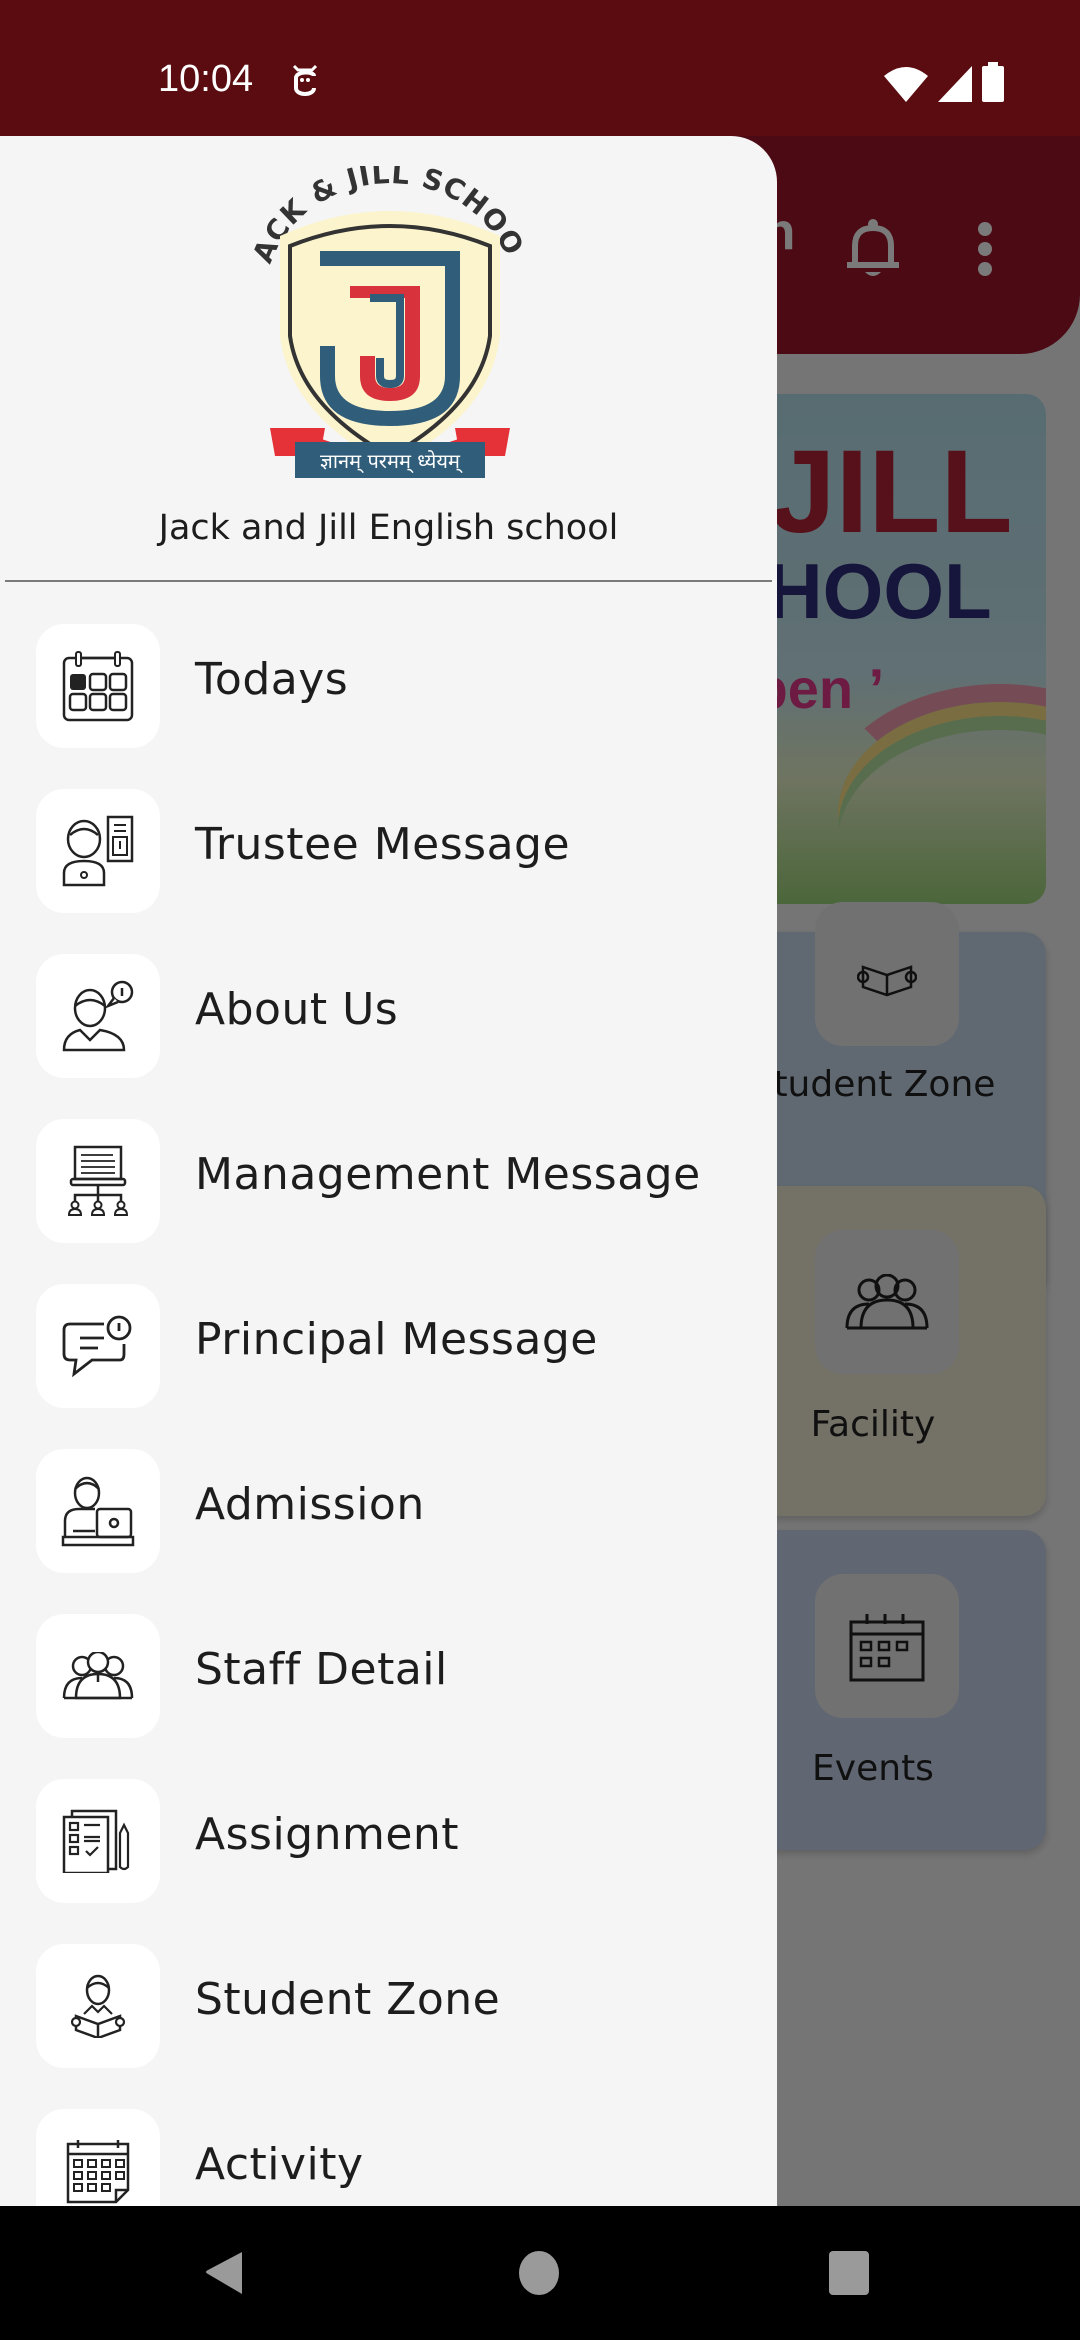 Image resolution: width=1080 pixels, height=2340 pixels. What do you see at coordinates (955, 84) in the screenshot?
I see `cell-signal-icon` at bounding box center [955, 84].